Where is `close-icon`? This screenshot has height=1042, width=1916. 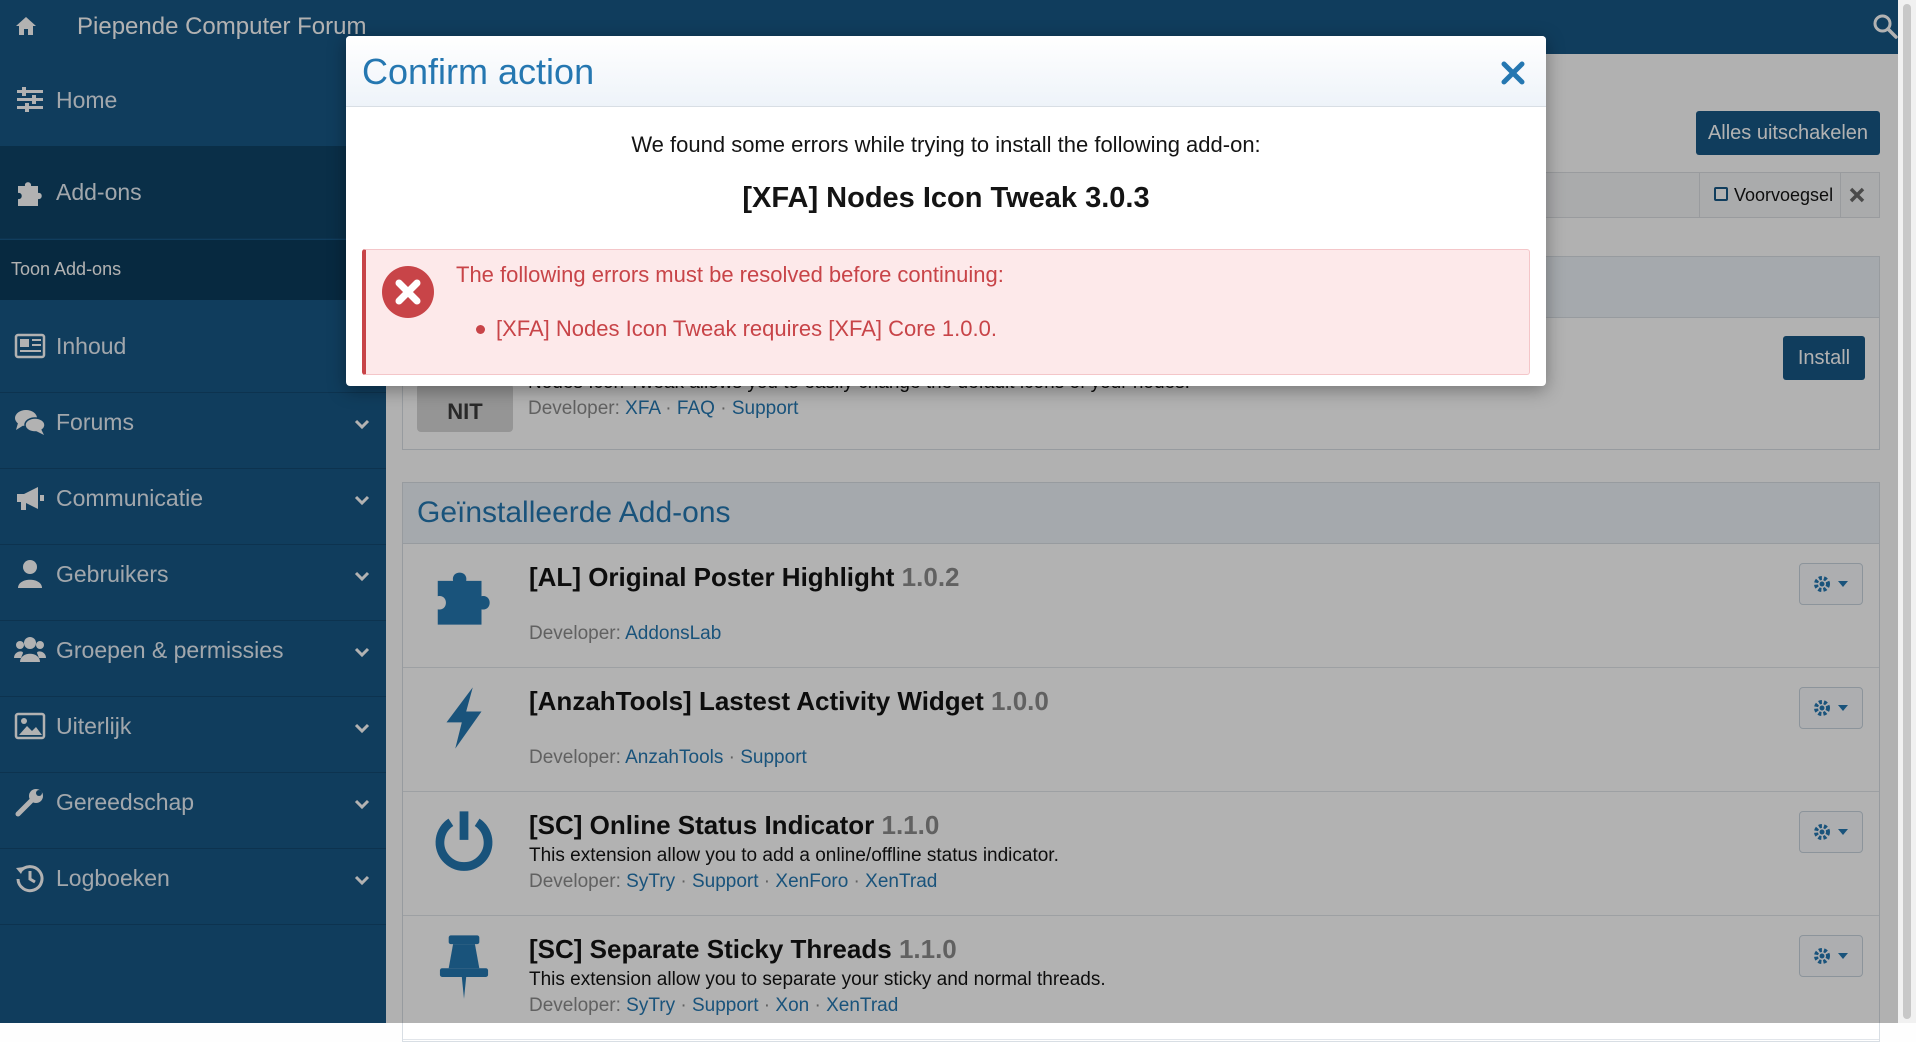 close-icon is located at coordinates (1513, 73).